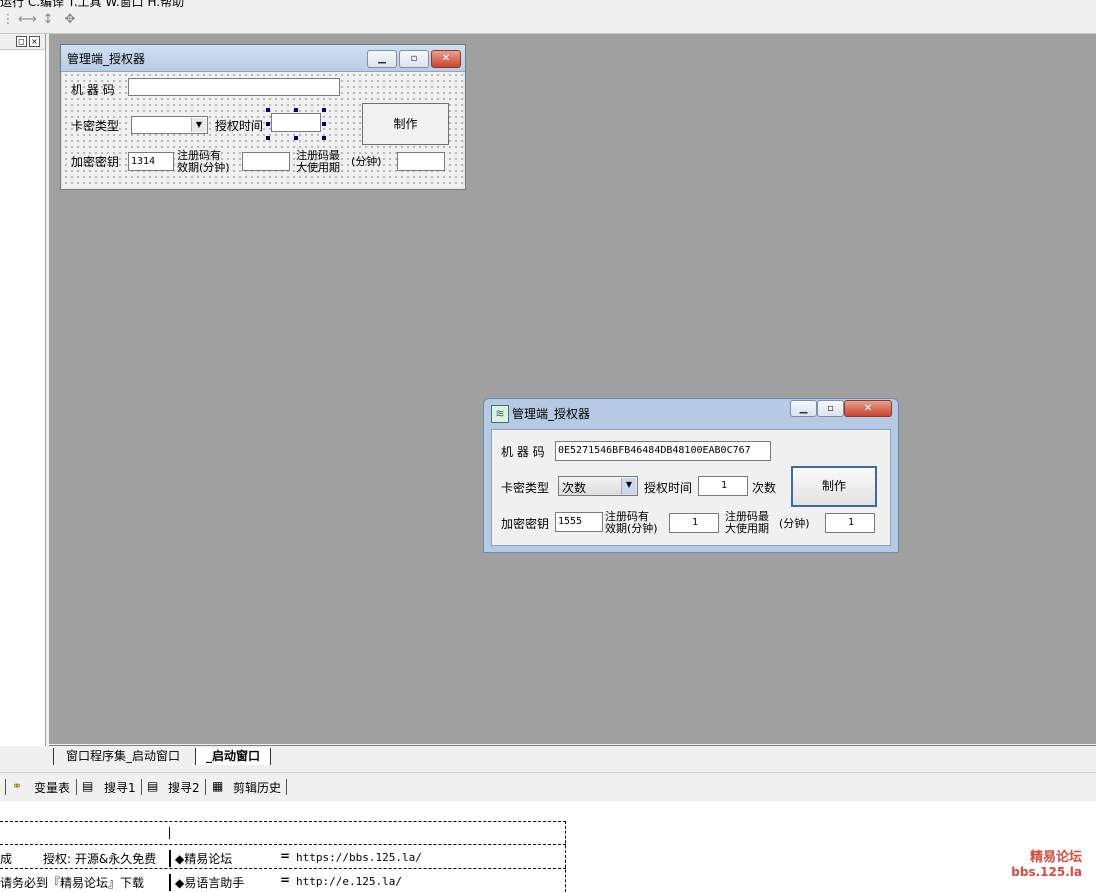 This screenshot has height=892, width=1096. I want to click on bottom-tab-bar: ⚭ 变量表 ▤ 搜寻1 ▤ 搜寻2 ▦ 剪辑历史, so click(548, 787).